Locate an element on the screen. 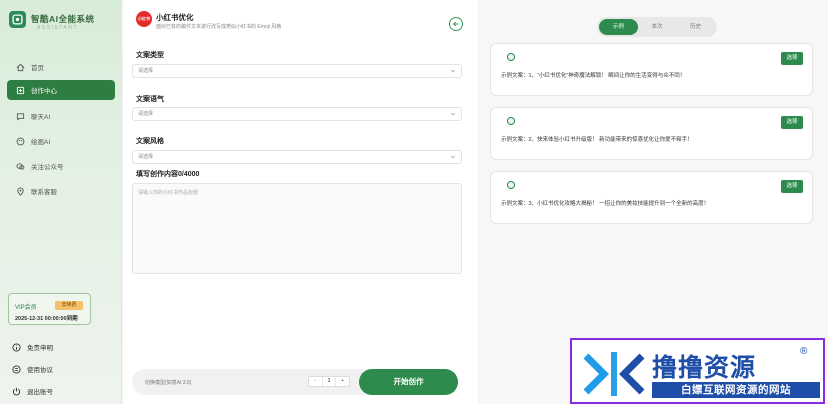 This screenshot has height=404, width=828. content-label: 填写创作内容0/4000 is located at coordinates (168, 174).